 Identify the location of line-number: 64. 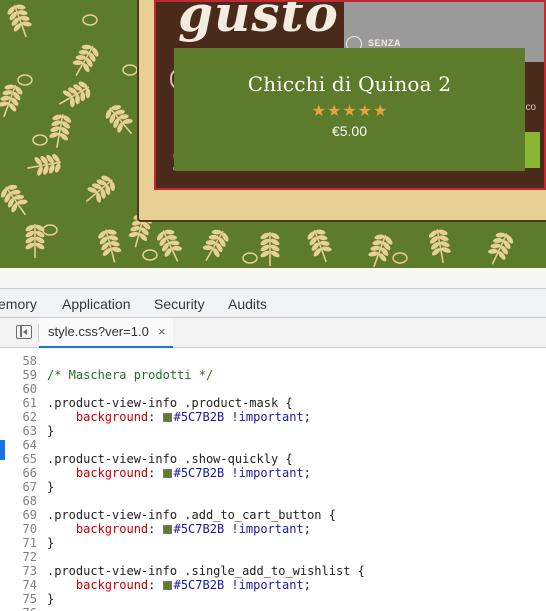
(18, 445).